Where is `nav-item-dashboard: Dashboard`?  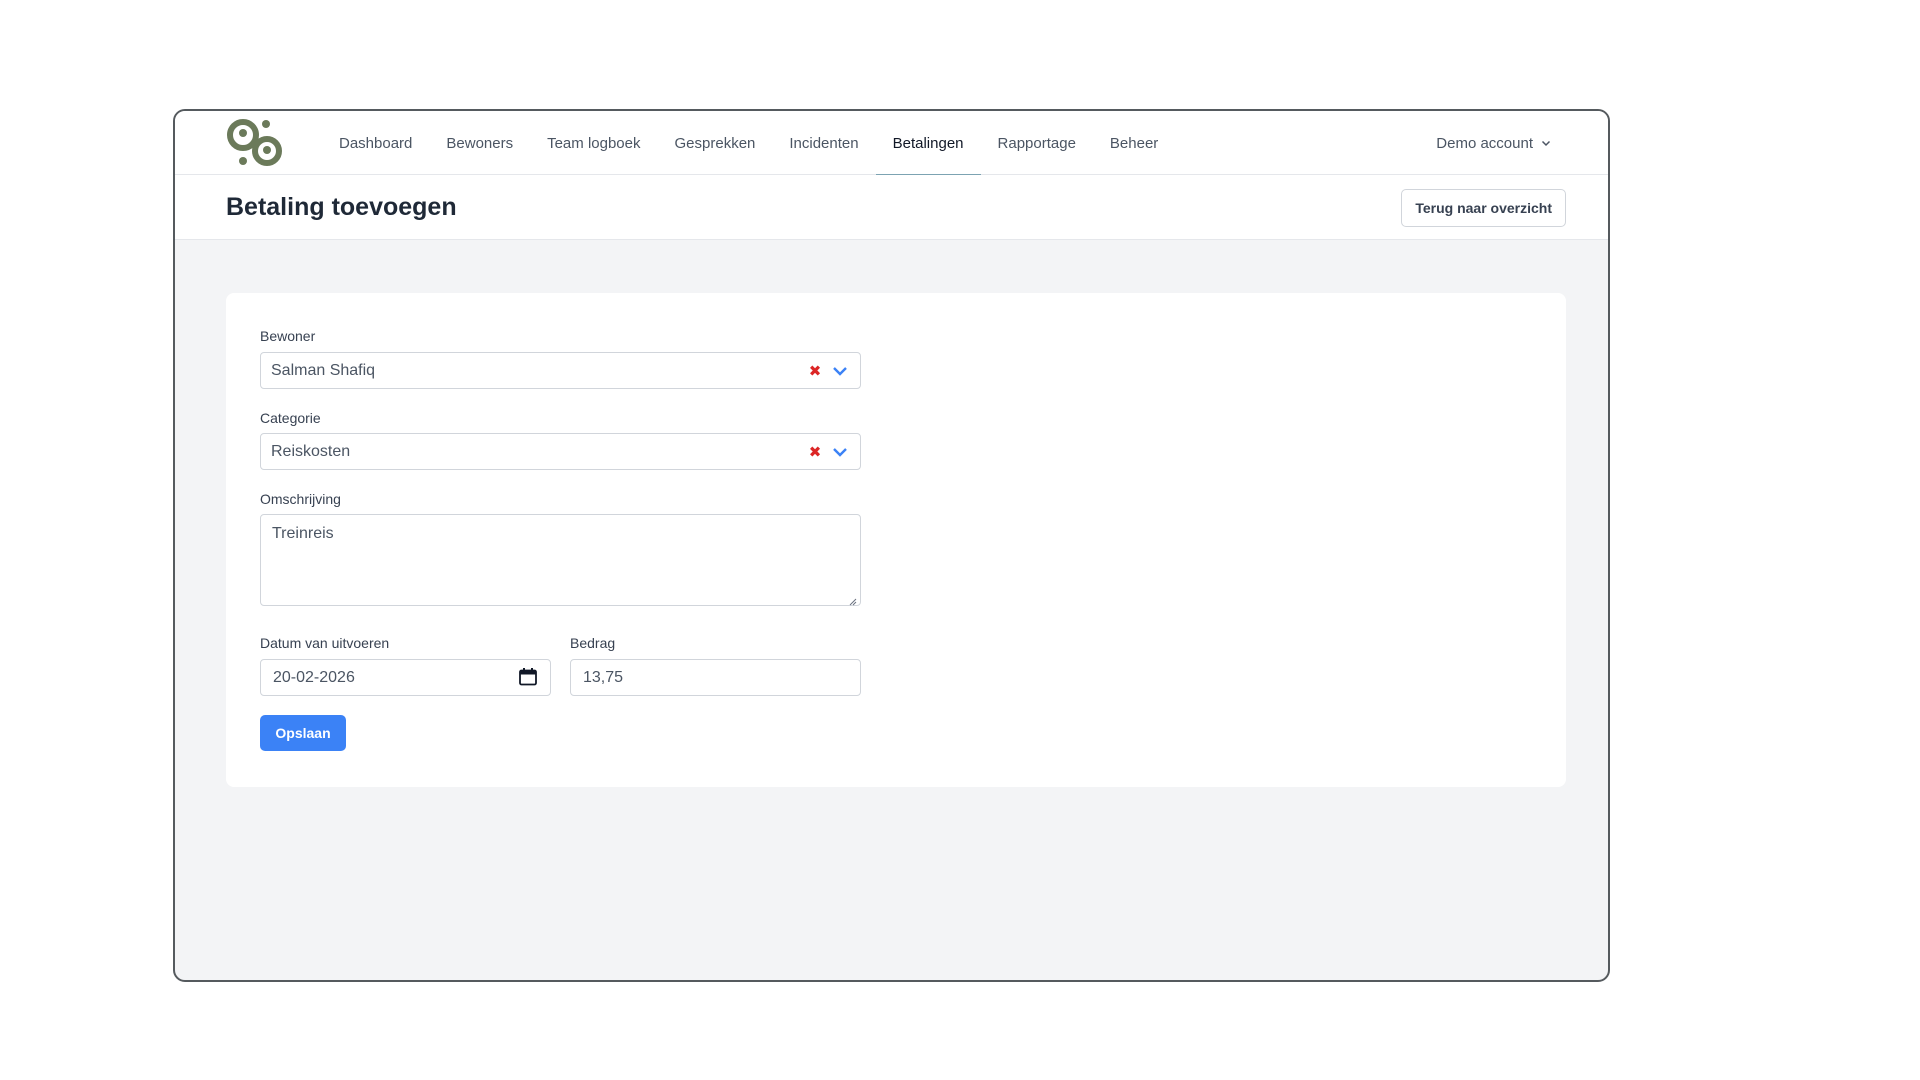
nav-item-dashboard: Dashboard is located at coordinates (375, 143).